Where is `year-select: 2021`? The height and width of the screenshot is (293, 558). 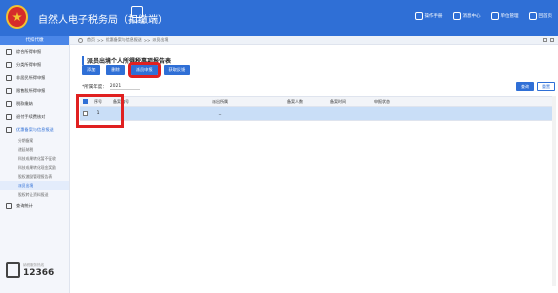
year-select: 2021 is located at coordinates (124, 87).